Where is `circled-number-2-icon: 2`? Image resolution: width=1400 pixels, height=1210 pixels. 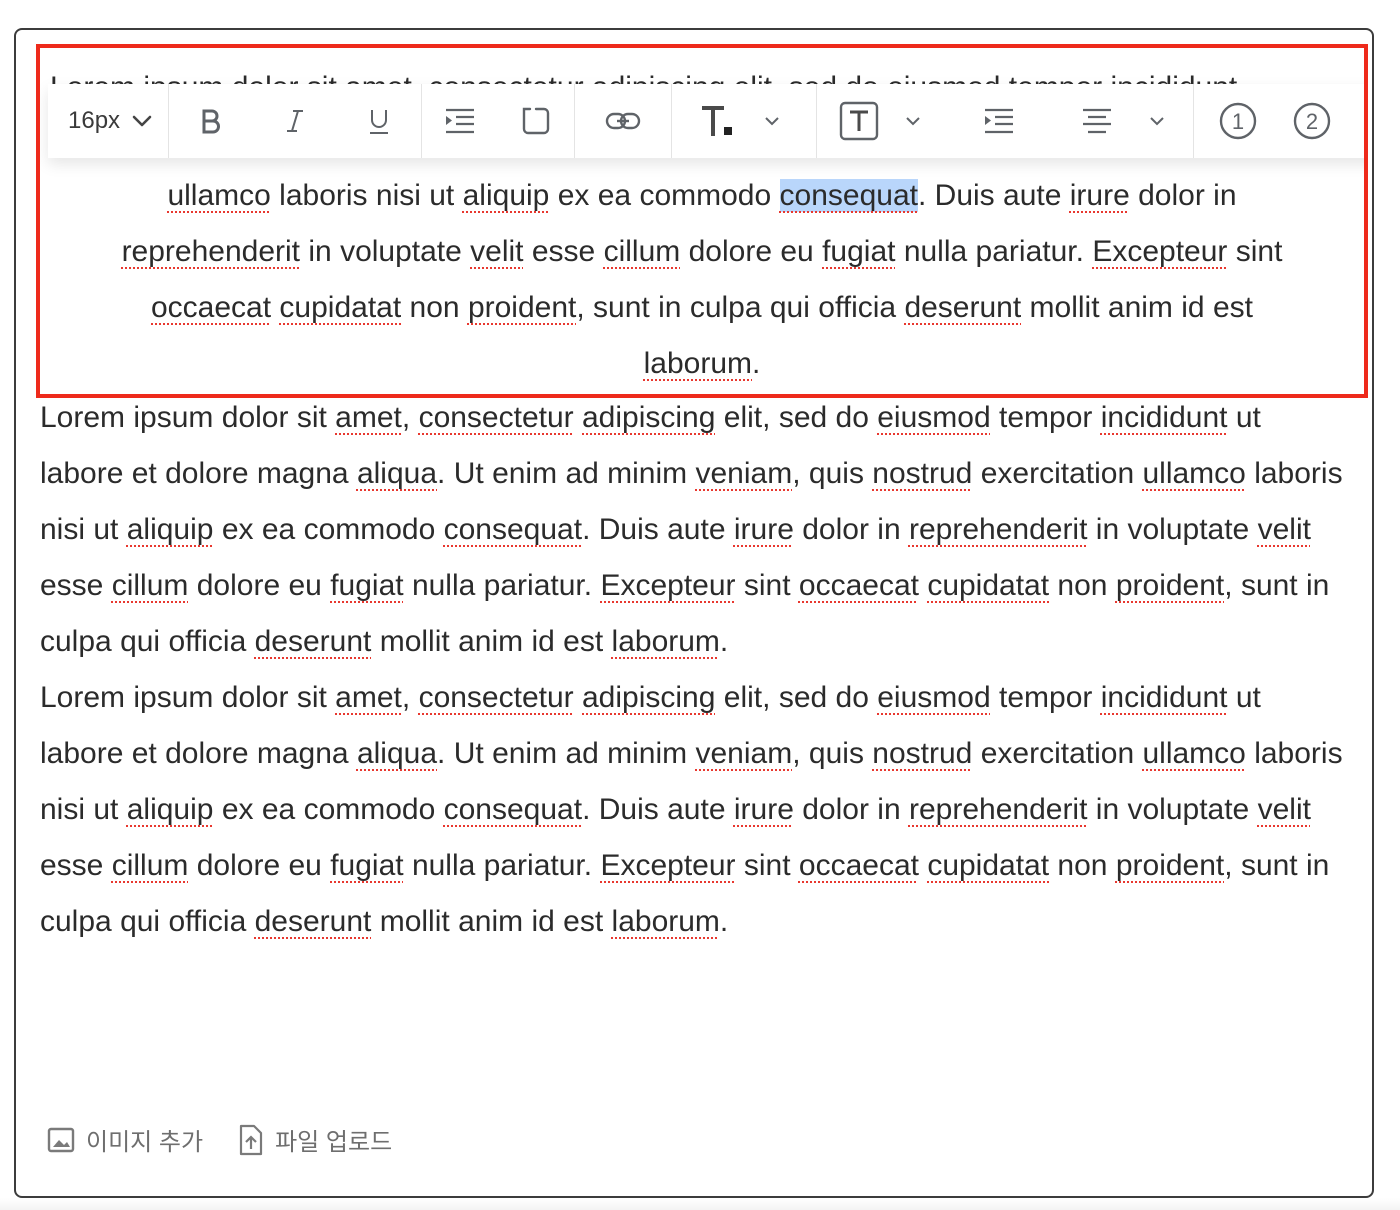
circled-number-2-icon: 2 is located at coordinates (1312, 121).